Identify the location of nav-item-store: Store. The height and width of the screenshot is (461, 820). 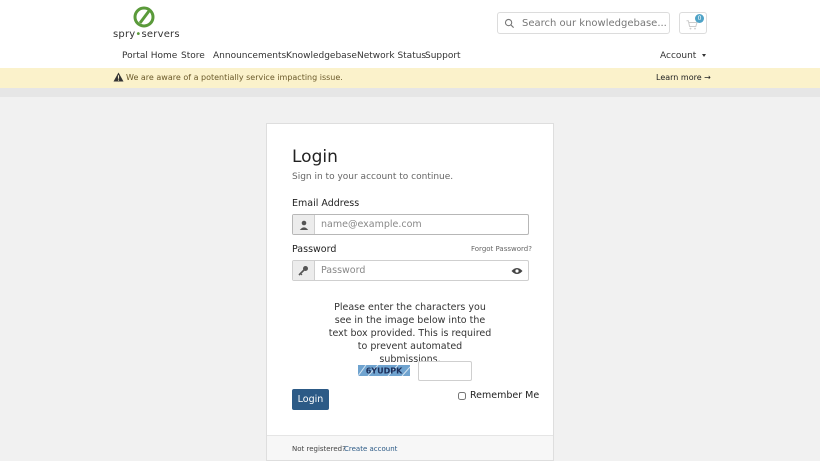
(193, 56).